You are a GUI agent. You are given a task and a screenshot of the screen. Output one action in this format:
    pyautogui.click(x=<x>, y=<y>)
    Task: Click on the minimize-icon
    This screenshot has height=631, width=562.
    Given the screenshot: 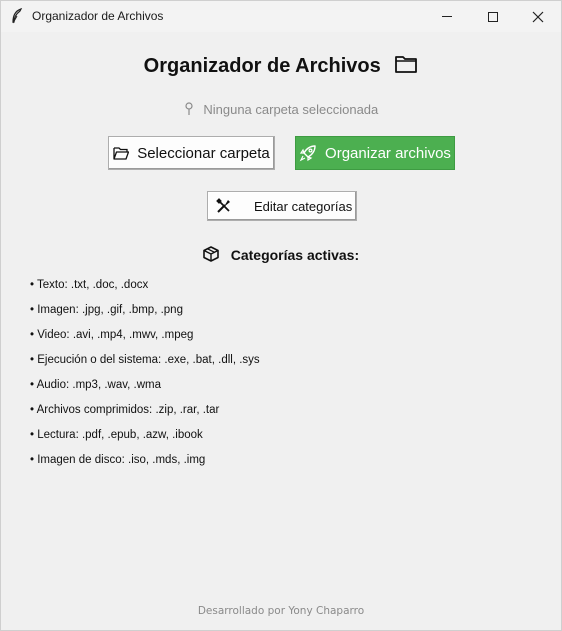 What is the action you would take?
    pyautogui.click(x=447, y=16)
    